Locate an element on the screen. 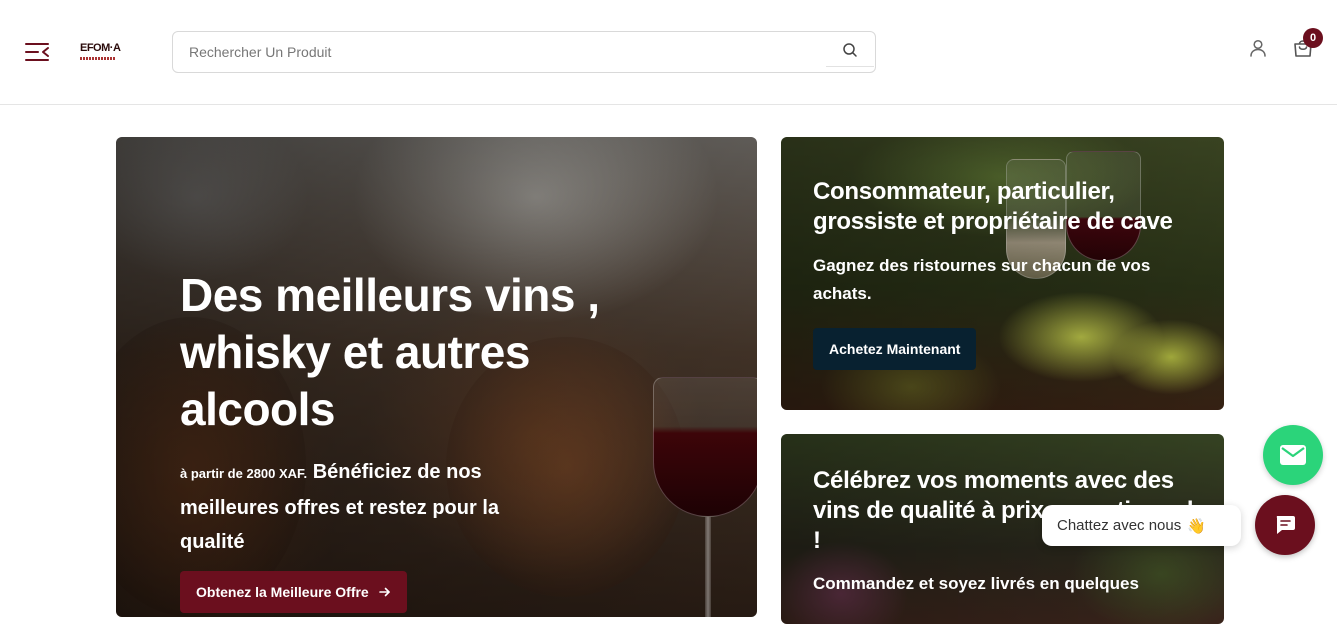 Image resolution: width=1337 pixels, height=624 pixels. price-note: à partir de 2800 XAF. is located at coordinates (244, 473).